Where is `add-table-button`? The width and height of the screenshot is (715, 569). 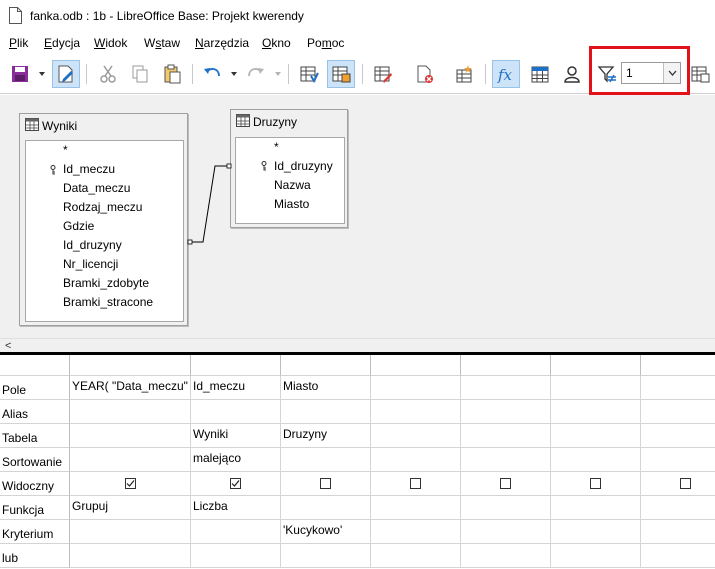
add-table-button is located at coordinates (464, 74).